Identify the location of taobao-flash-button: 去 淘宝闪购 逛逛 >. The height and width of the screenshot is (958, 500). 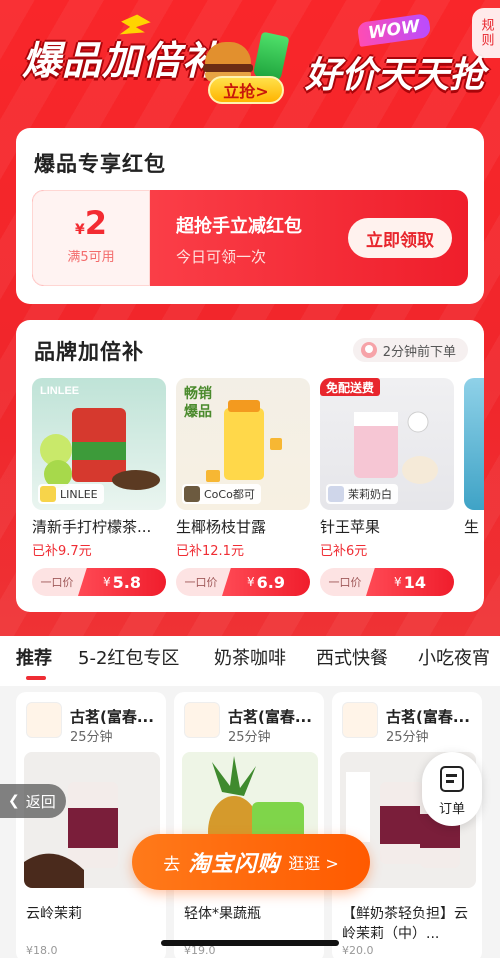
(251, 862).